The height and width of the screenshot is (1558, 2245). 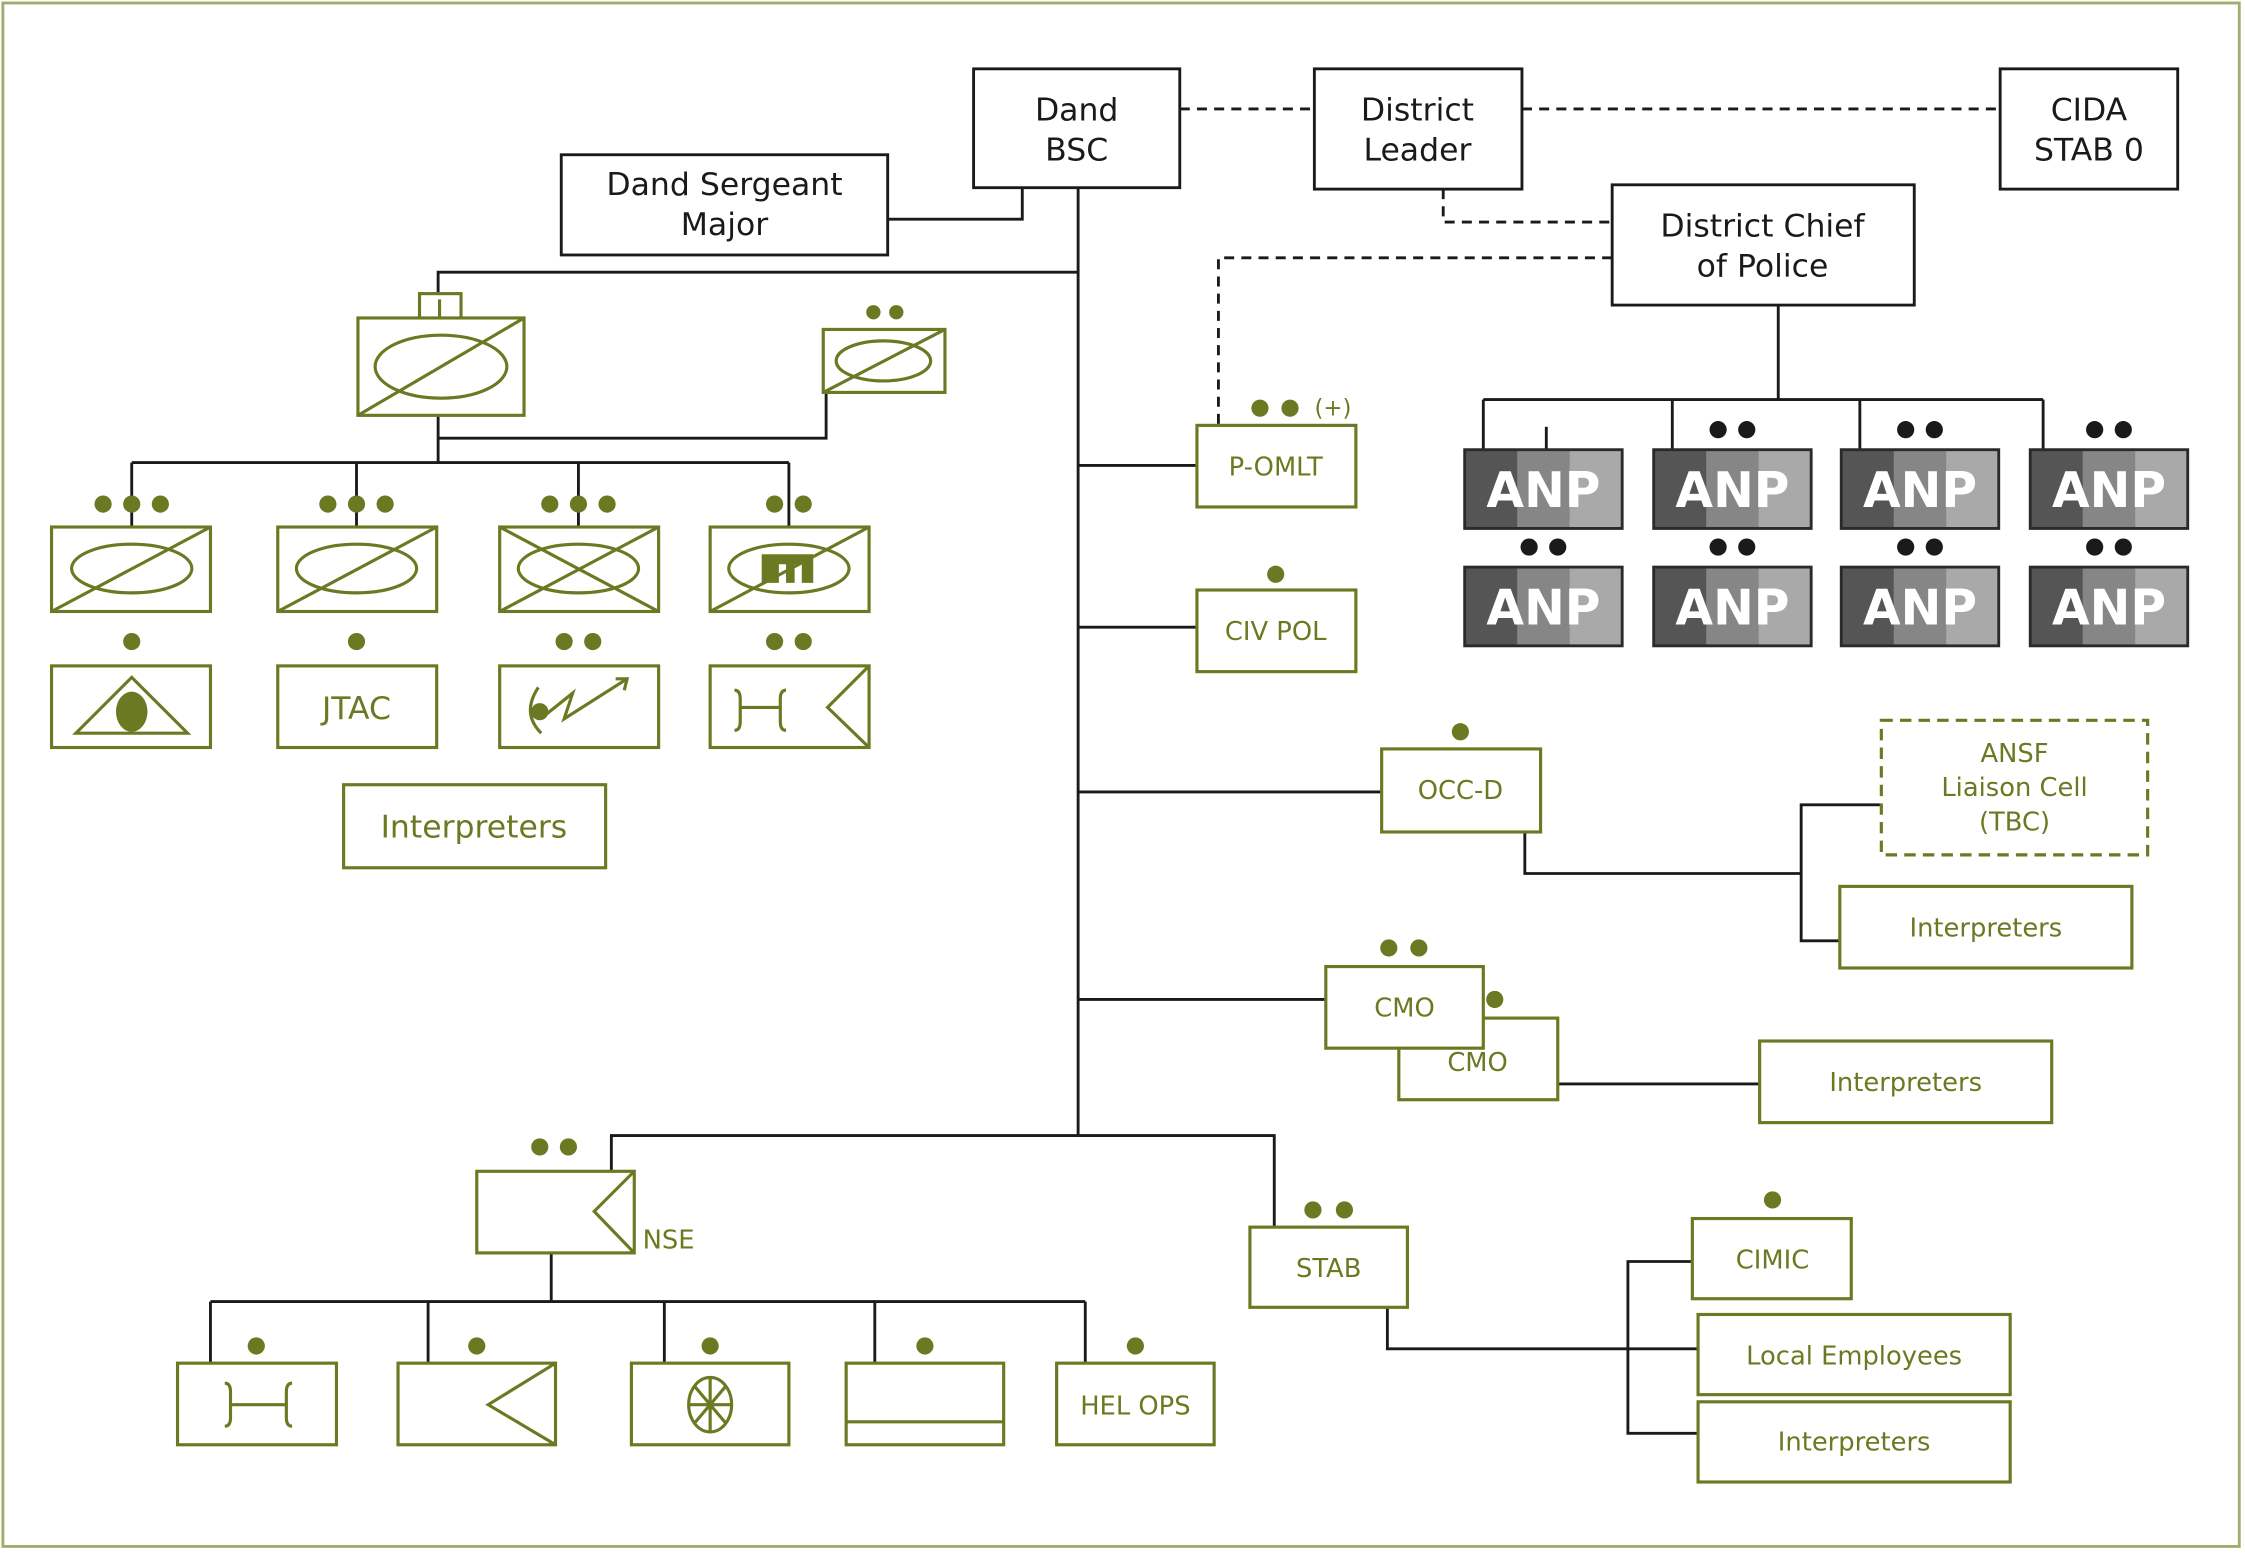 What do you see at coordinates (2089, 150) in the screenshot?
I see `cida-line2: STAB 0` at bounding box center [2089, 150].